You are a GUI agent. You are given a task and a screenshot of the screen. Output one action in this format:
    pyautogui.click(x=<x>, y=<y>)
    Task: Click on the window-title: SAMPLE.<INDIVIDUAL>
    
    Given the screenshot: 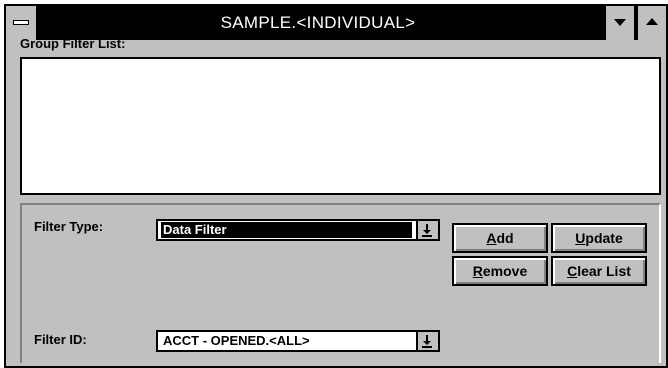 What is the action you would take?
    pyautogui.click(x=318, y=22)
    